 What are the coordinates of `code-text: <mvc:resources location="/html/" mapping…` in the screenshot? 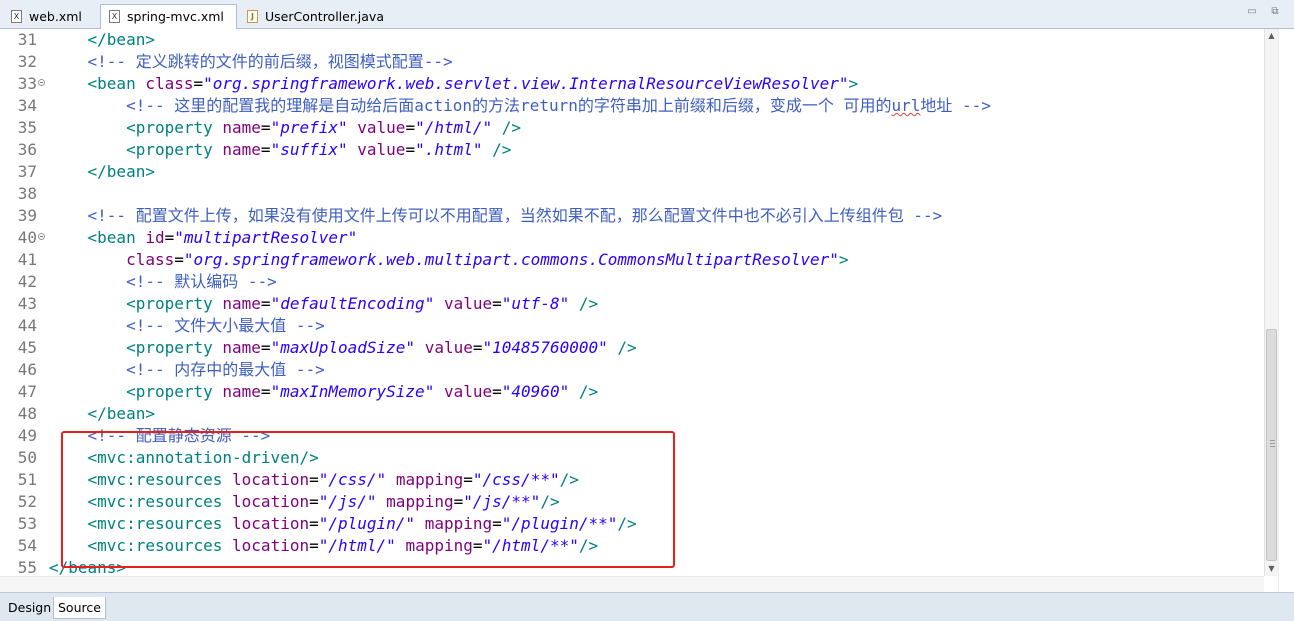 It's located at (343, 545).